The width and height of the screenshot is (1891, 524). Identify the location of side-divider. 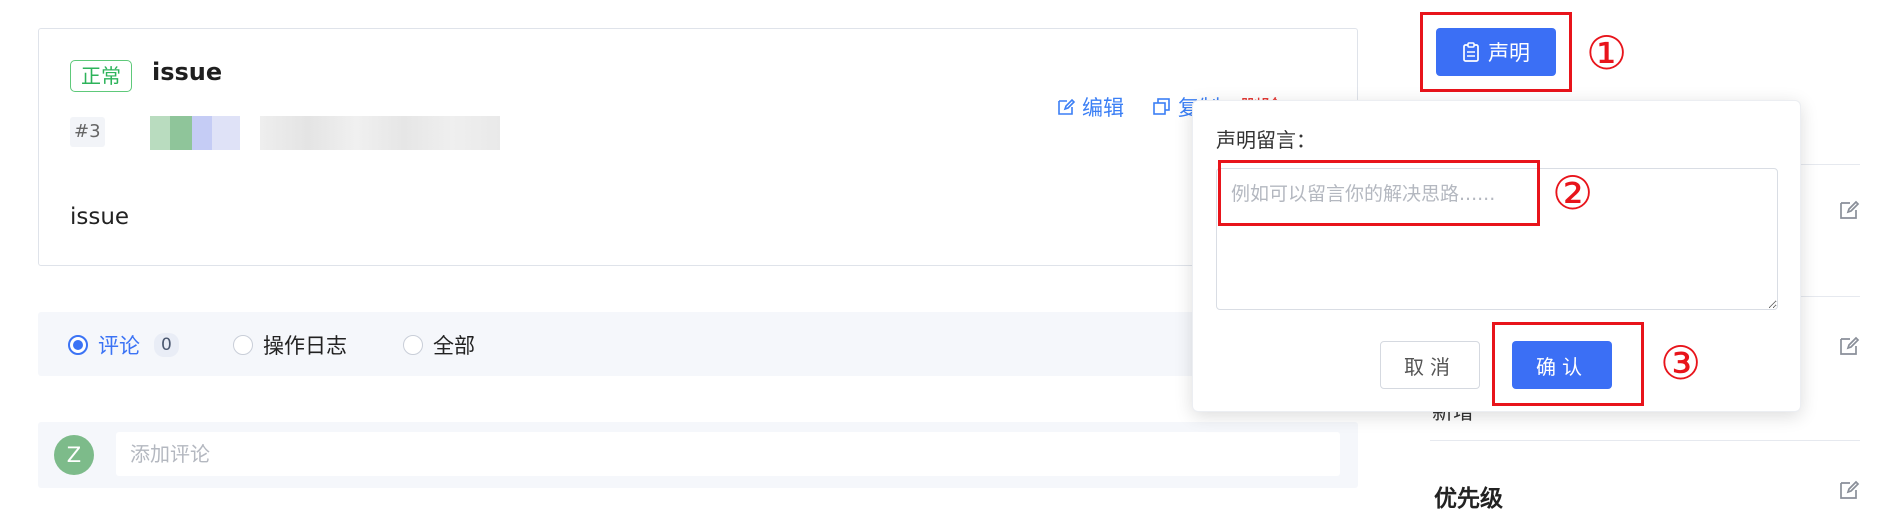
(1645, 440).